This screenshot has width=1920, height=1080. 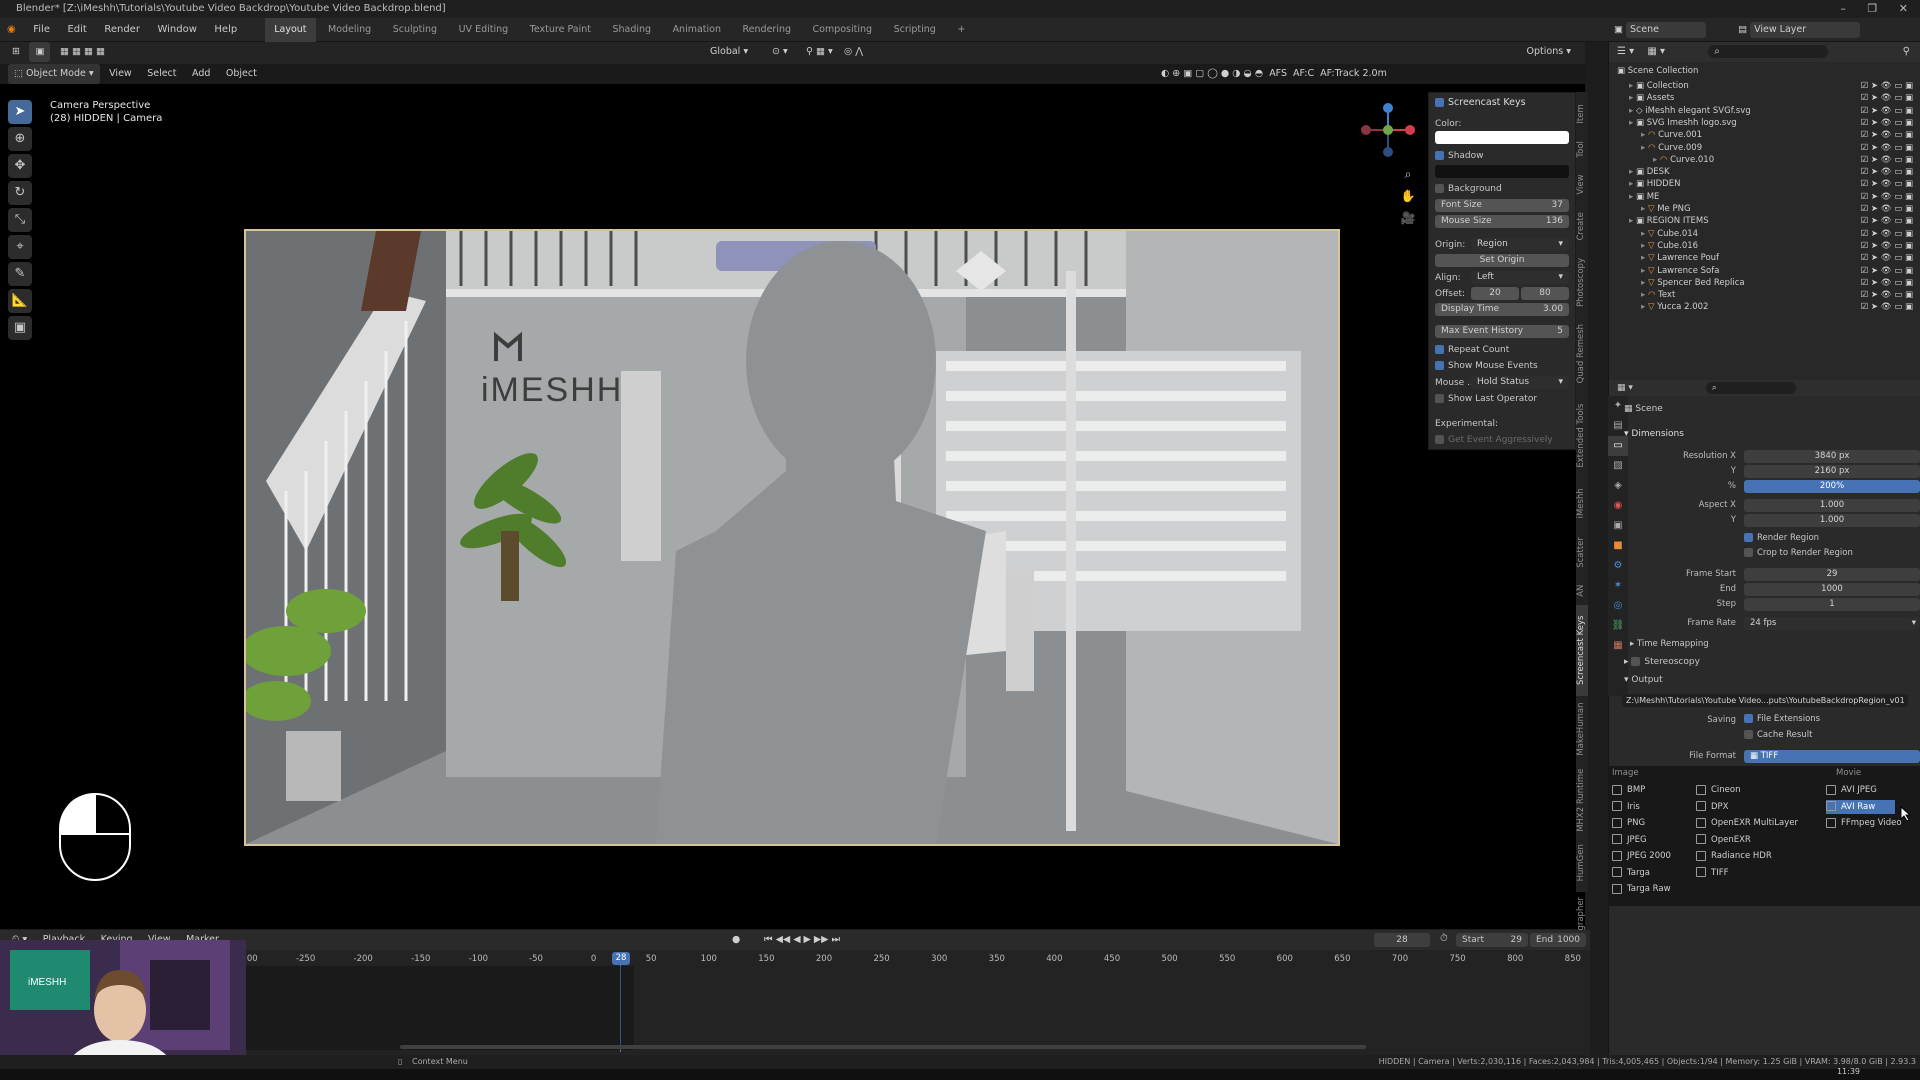 What do you see at coordinates (1872, 8) in the screenshot?
I see `maximize-icon: ❐` at bounding box center [1872, 8].